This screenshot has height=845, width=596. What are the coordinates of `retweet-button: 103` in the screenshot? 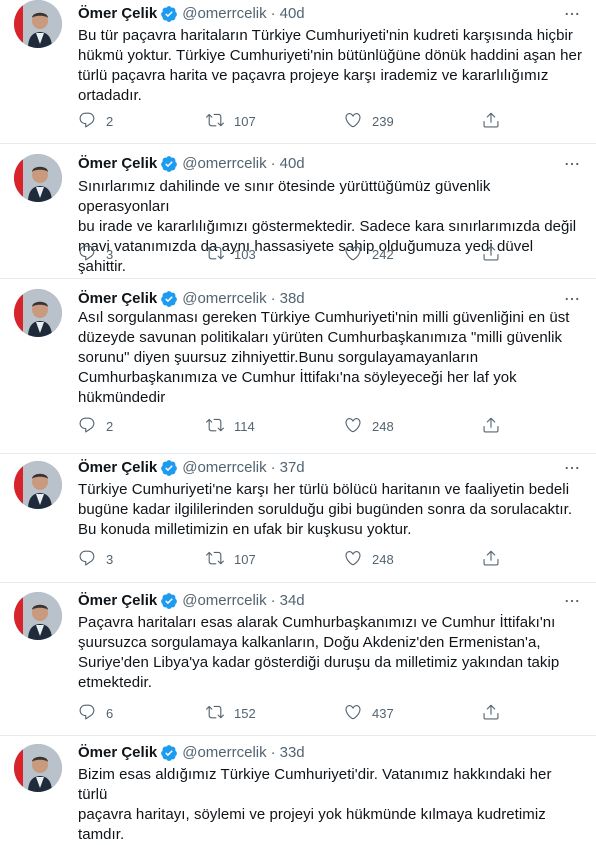 It's located at (231, 254).